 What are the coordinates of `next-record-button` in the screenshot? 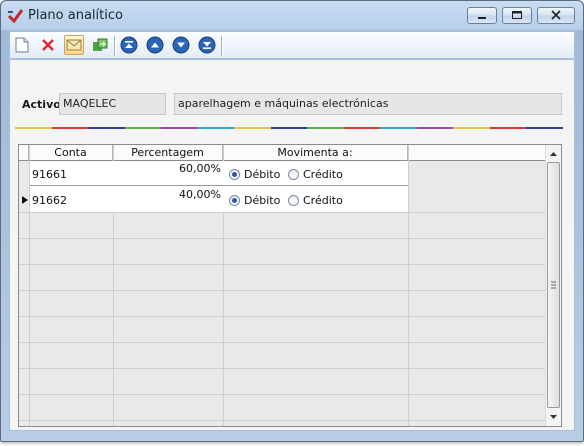 It's located at (181, 45).